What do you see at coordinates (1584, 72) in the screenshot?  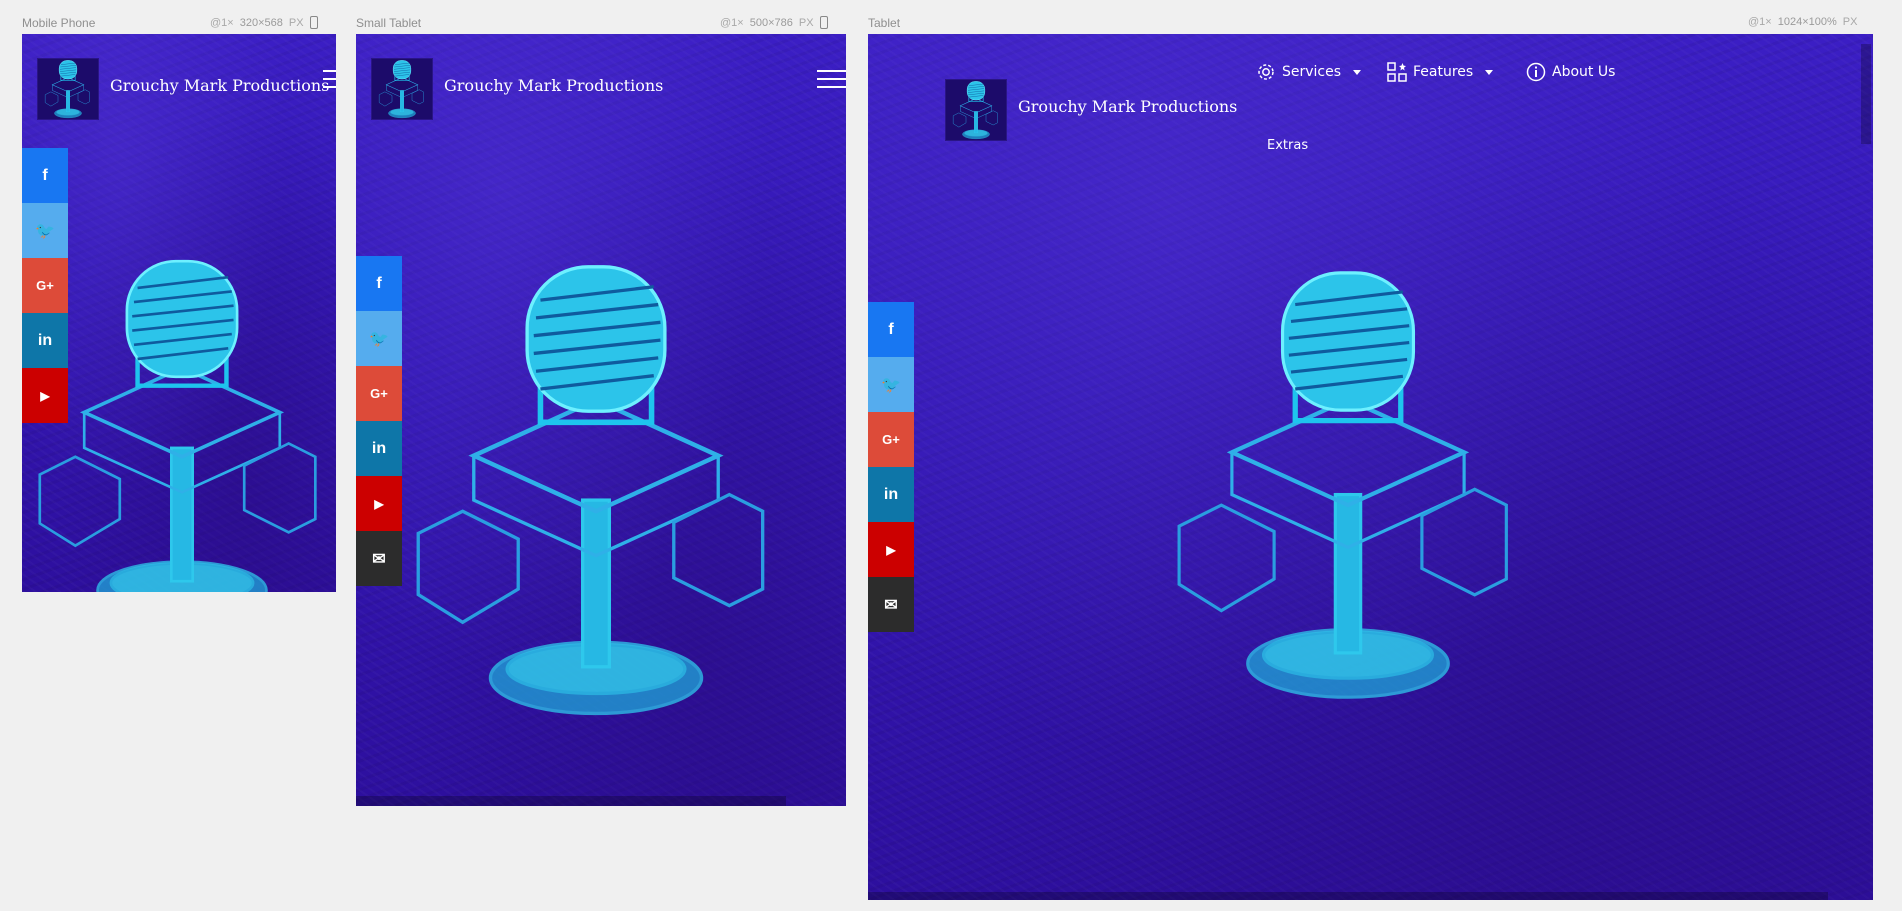 I see `nav-about-us-label: About Us` at bounding box center [1584, 72].